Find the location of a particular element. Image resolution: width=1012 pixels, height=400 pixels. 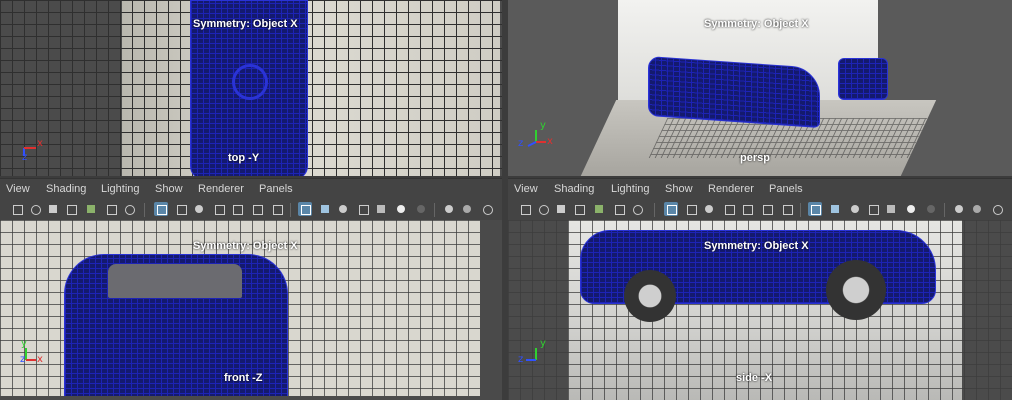

axis-gizmo: y z is located at coordinates (536, 355).